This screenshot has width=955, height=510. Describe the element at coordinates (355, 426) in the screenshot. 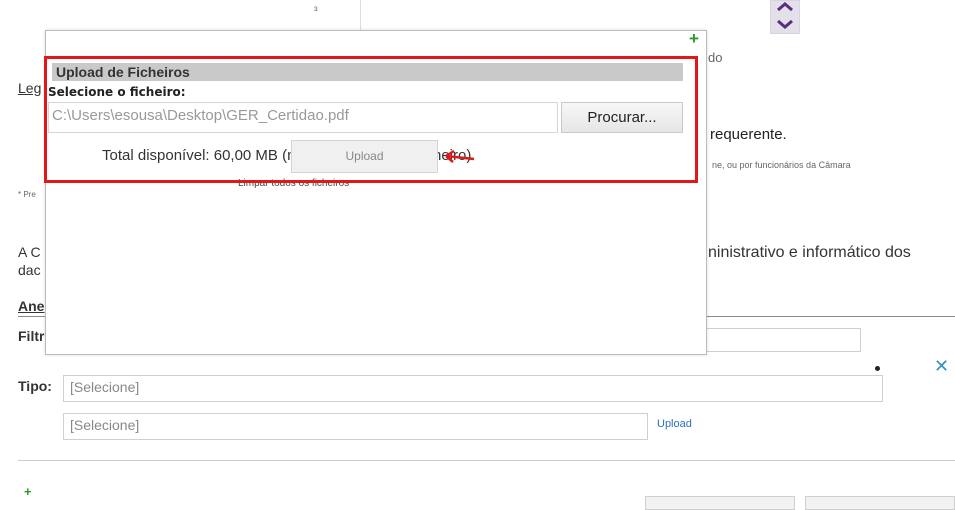

I see `type-select-2: [Selecione]` at that location.